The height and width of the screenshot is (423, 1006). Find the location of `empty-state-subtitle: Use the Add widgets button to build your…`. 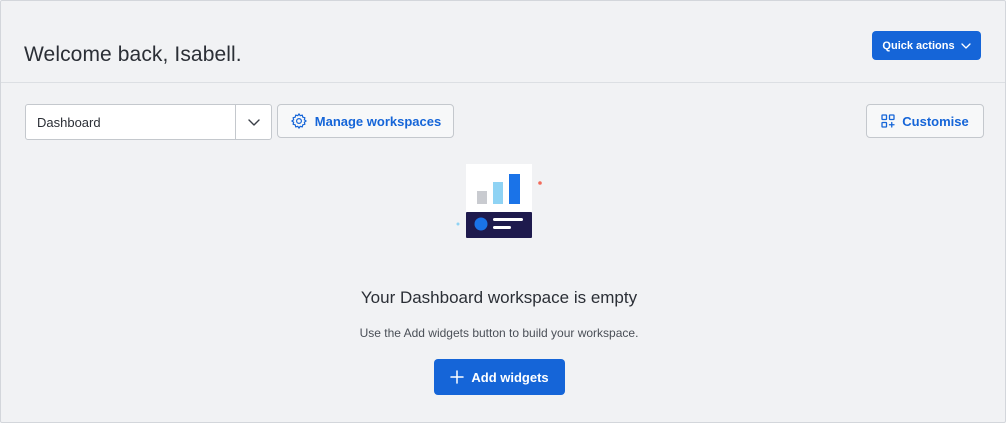

empty-state-subtitle: Use the Add widgets button to build your… is located at coordinates (499, 333).